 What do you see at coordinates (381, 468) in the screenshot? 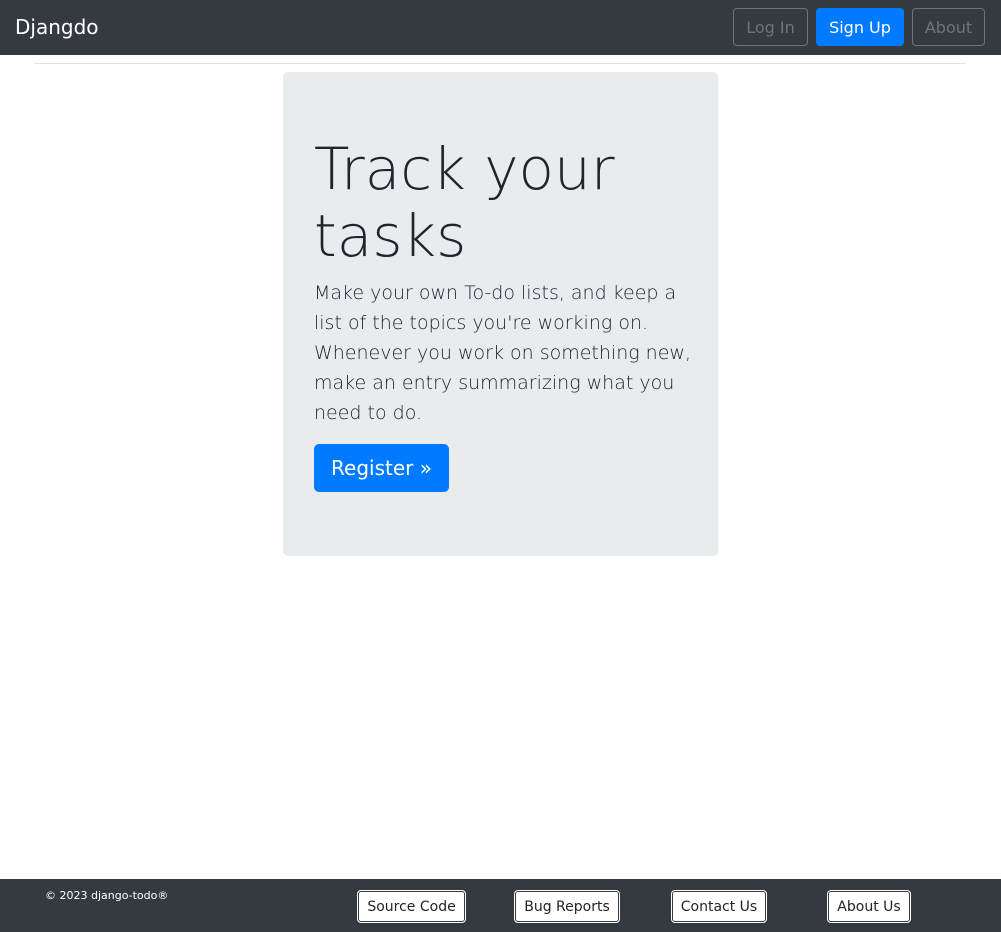
I see `register-button: Register »` at bounding box center [381, 468].